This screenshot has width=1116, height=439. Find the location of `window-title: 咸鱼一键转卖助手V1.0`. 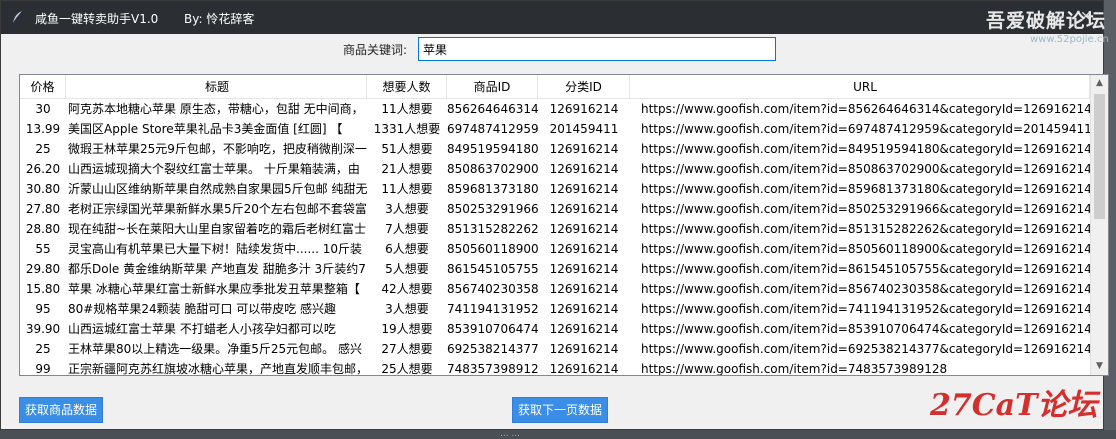

window-title: 咸鱼一键转卖助手V1.0 is located at coordinates (97, 19).